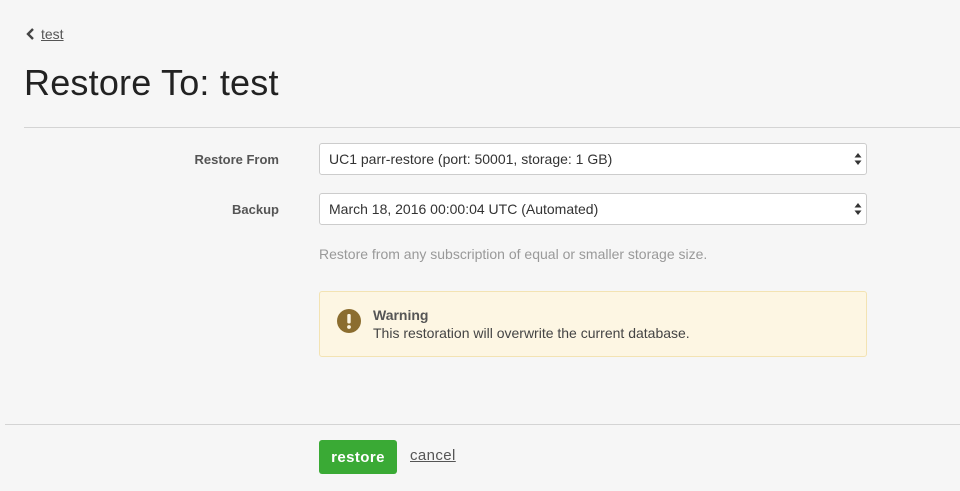 This screenshot has width=960, height=491. Describe the element at coordinates (255, 209) in the screenshot. I see `backup-label: Backup` at that location.